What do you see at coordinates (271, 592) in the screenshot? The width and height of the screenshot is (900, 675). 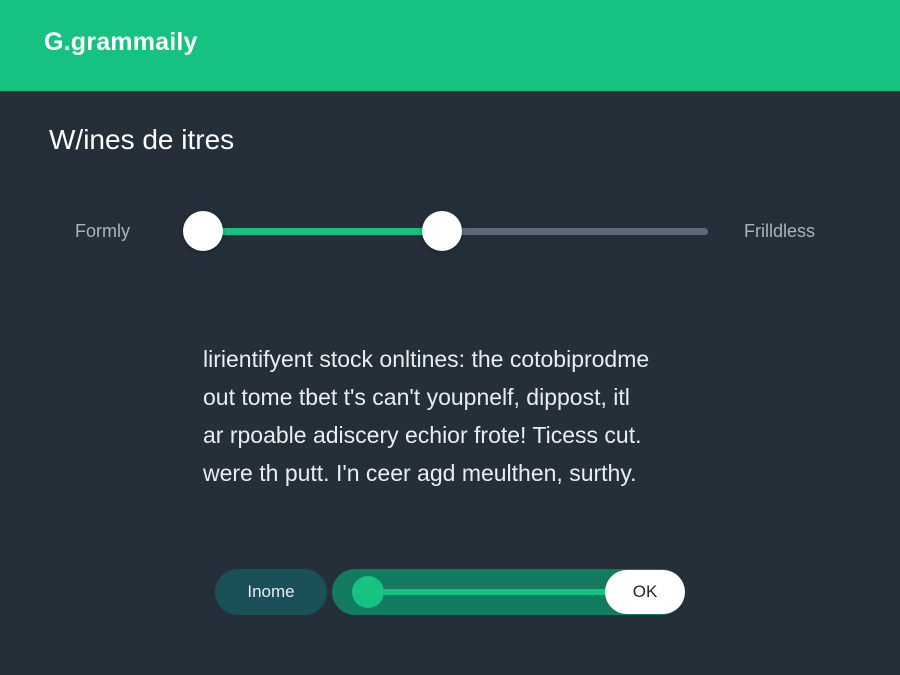 I see `inome-button: Inome` at bounding box center [271, 592].